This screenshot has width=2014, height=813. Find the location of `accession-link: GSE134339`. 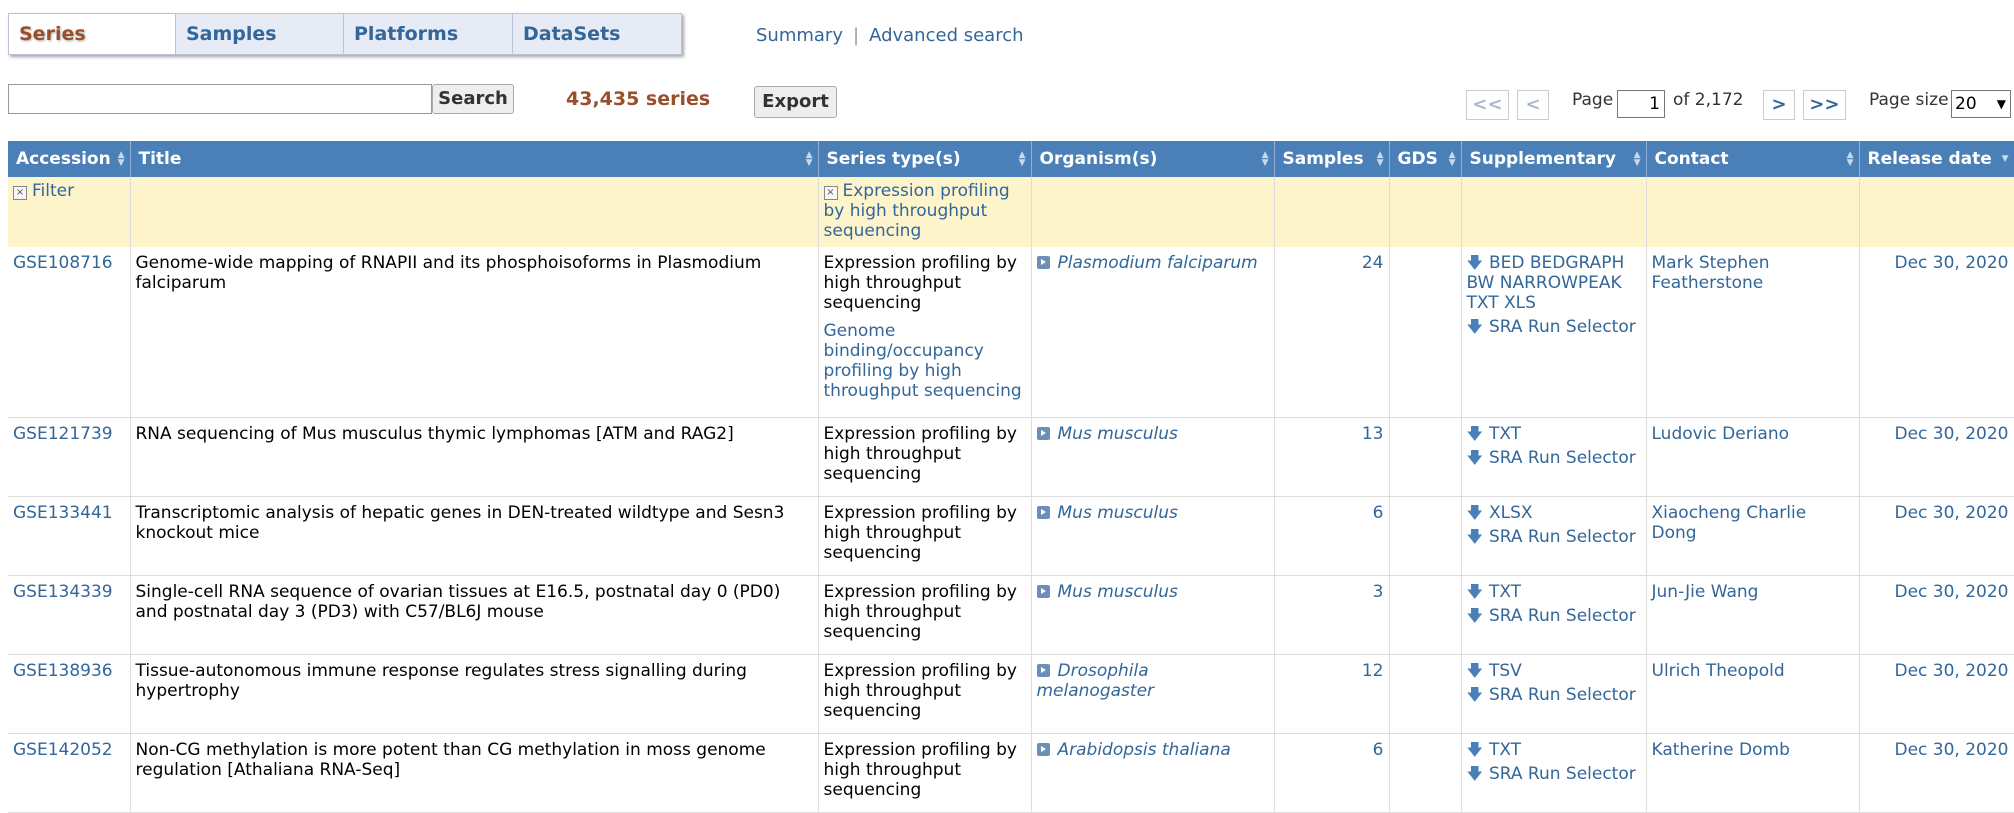

accession-link: GSE134339 is located at coordinates (63, 592).